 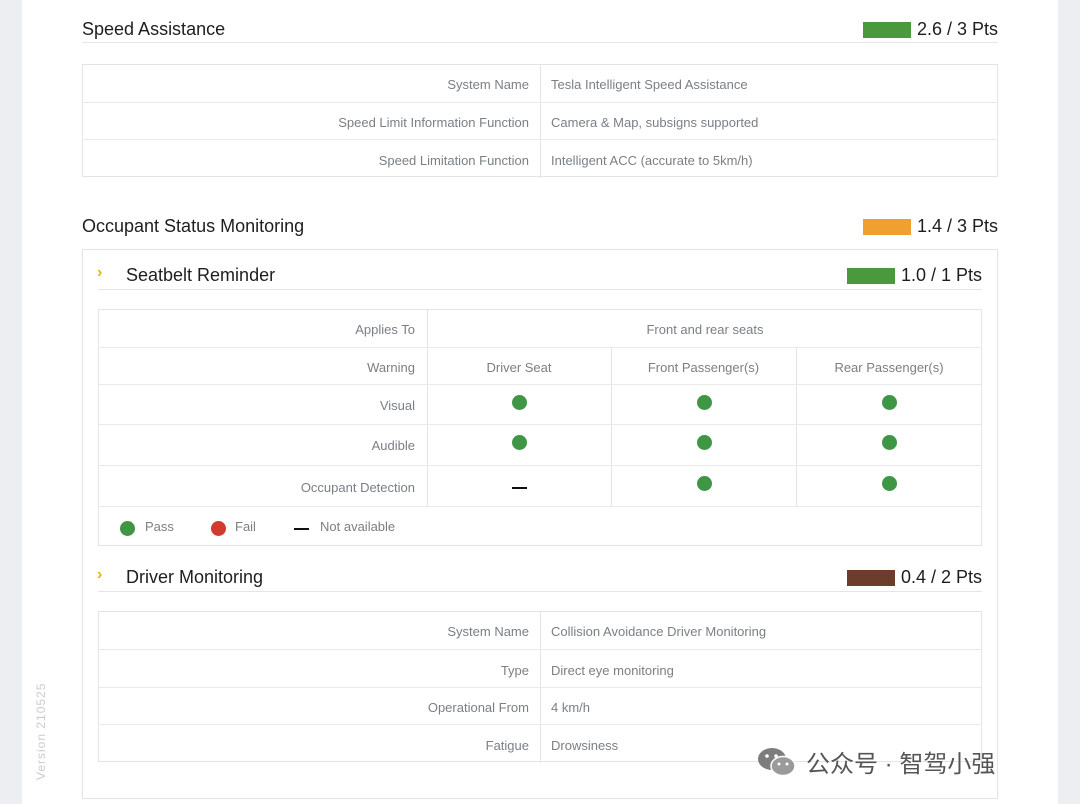 I want to click on not-available-legend-label: Not available, so click(x=358, y=526).